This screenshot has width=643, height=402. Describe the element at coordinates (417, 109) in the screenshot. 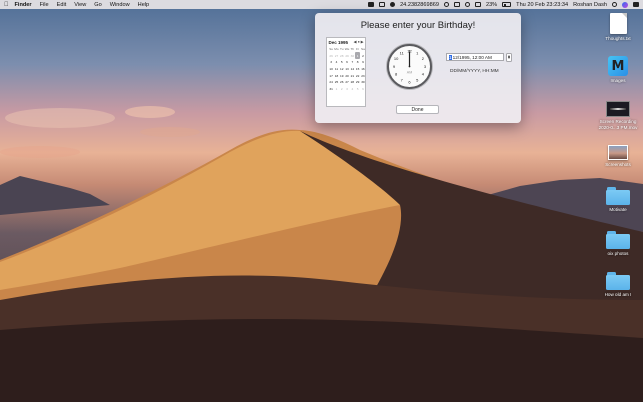

I see `done-button: Done` at that location.